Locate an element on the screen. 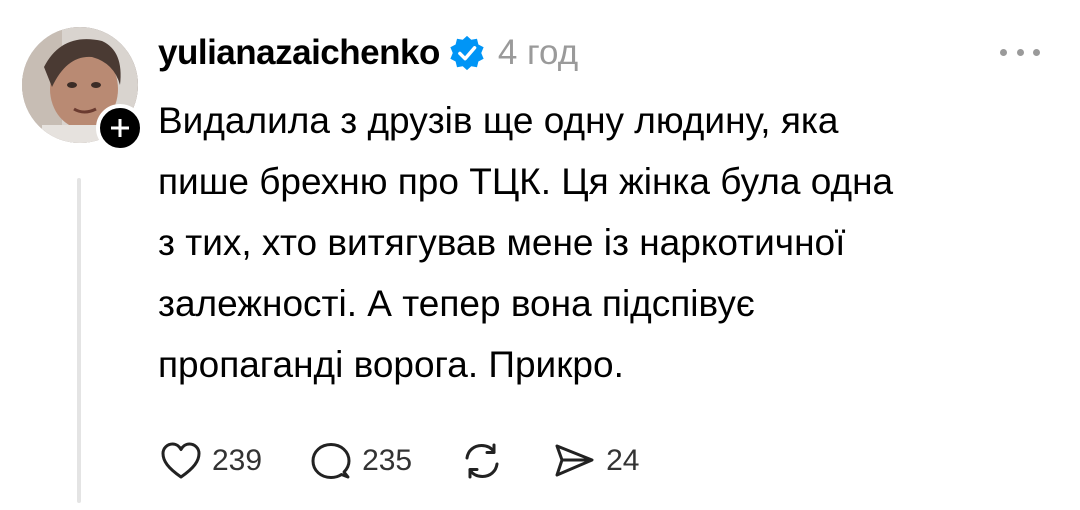  like-button: 239 is located at coordinates (211, 461).